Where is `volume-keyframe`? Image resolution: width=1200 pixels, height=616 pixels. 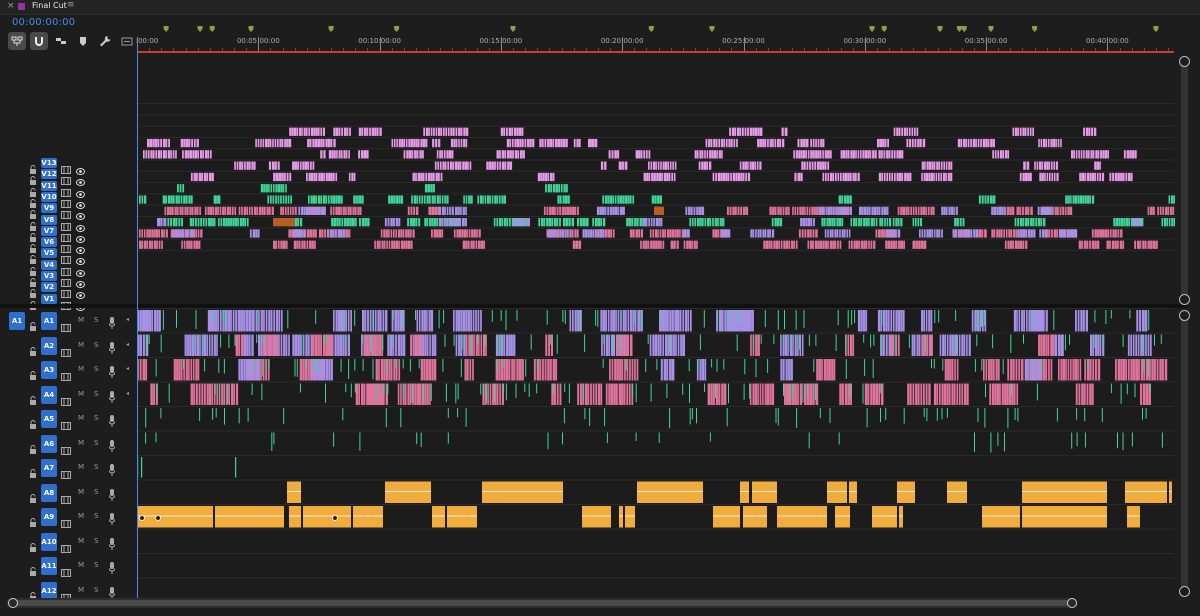
volume-keyframe is located at coordinates (142, 518).